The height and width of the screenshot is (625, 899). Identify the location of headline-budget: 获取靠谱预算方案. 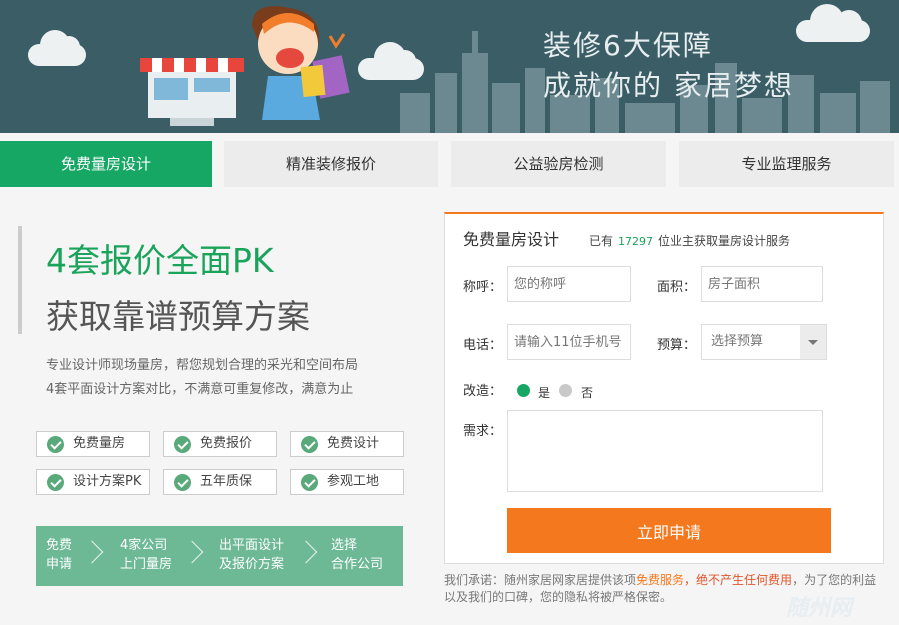
(178, 316).